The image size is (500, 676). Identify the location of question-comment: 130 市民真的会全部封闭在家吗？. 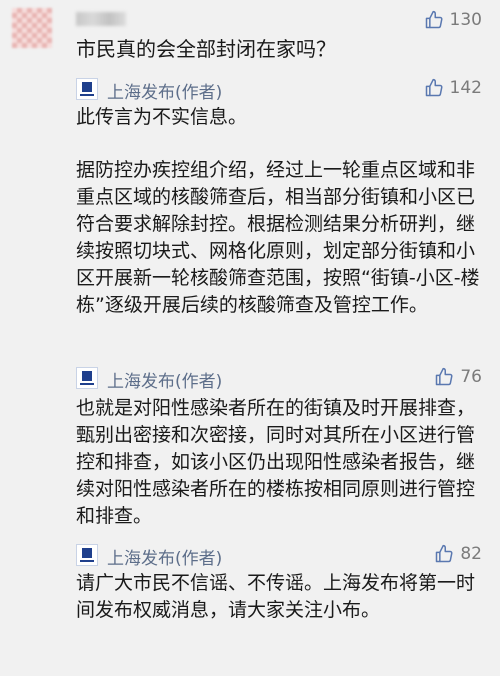
(250, 36).